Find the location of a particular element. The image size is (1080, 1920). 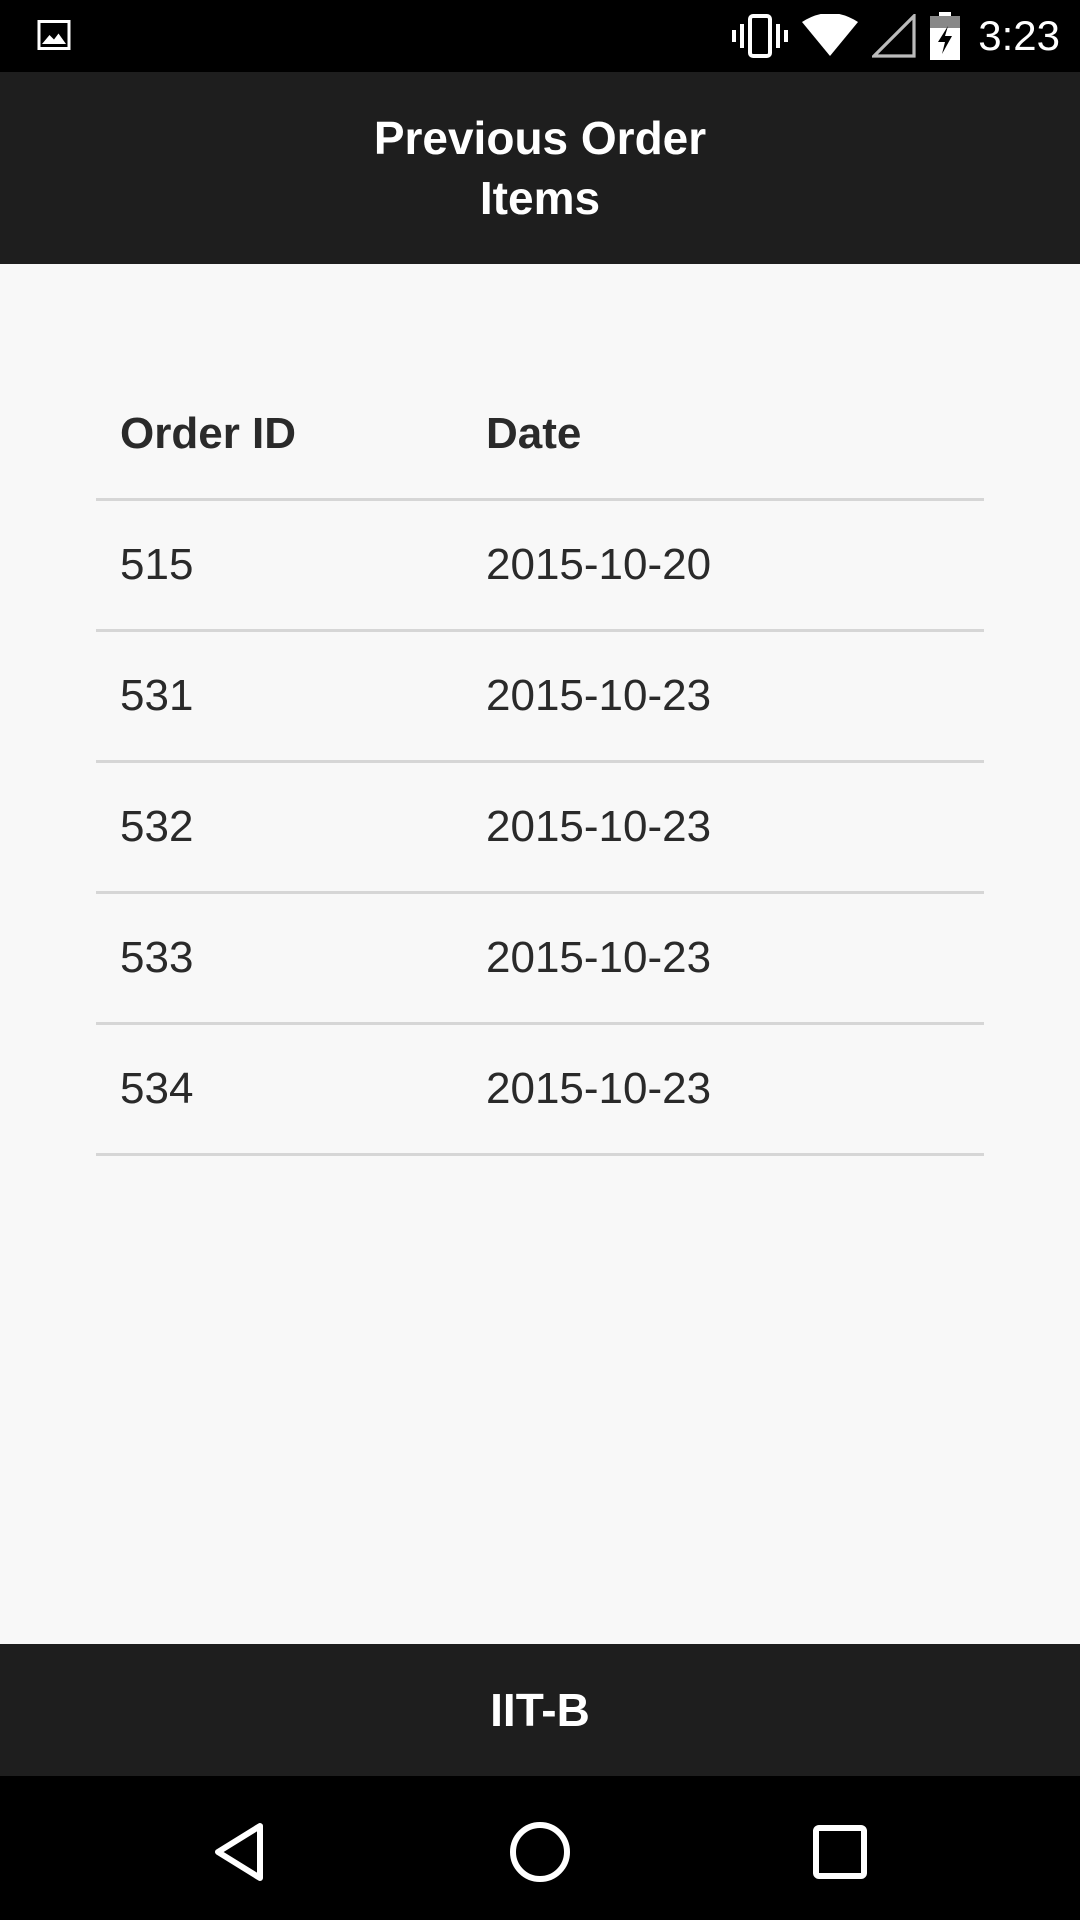

order-id-cell: 531 is located at coordinates (157, 695).